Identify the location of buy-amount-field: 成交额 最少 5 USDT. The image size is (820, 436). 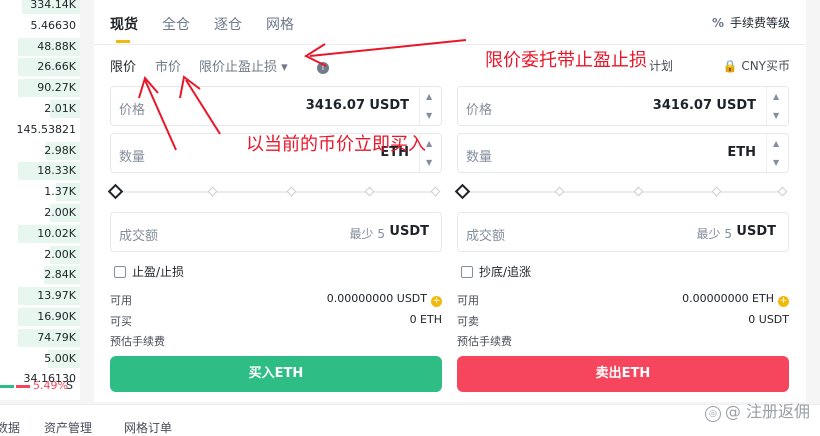
(276, 232).